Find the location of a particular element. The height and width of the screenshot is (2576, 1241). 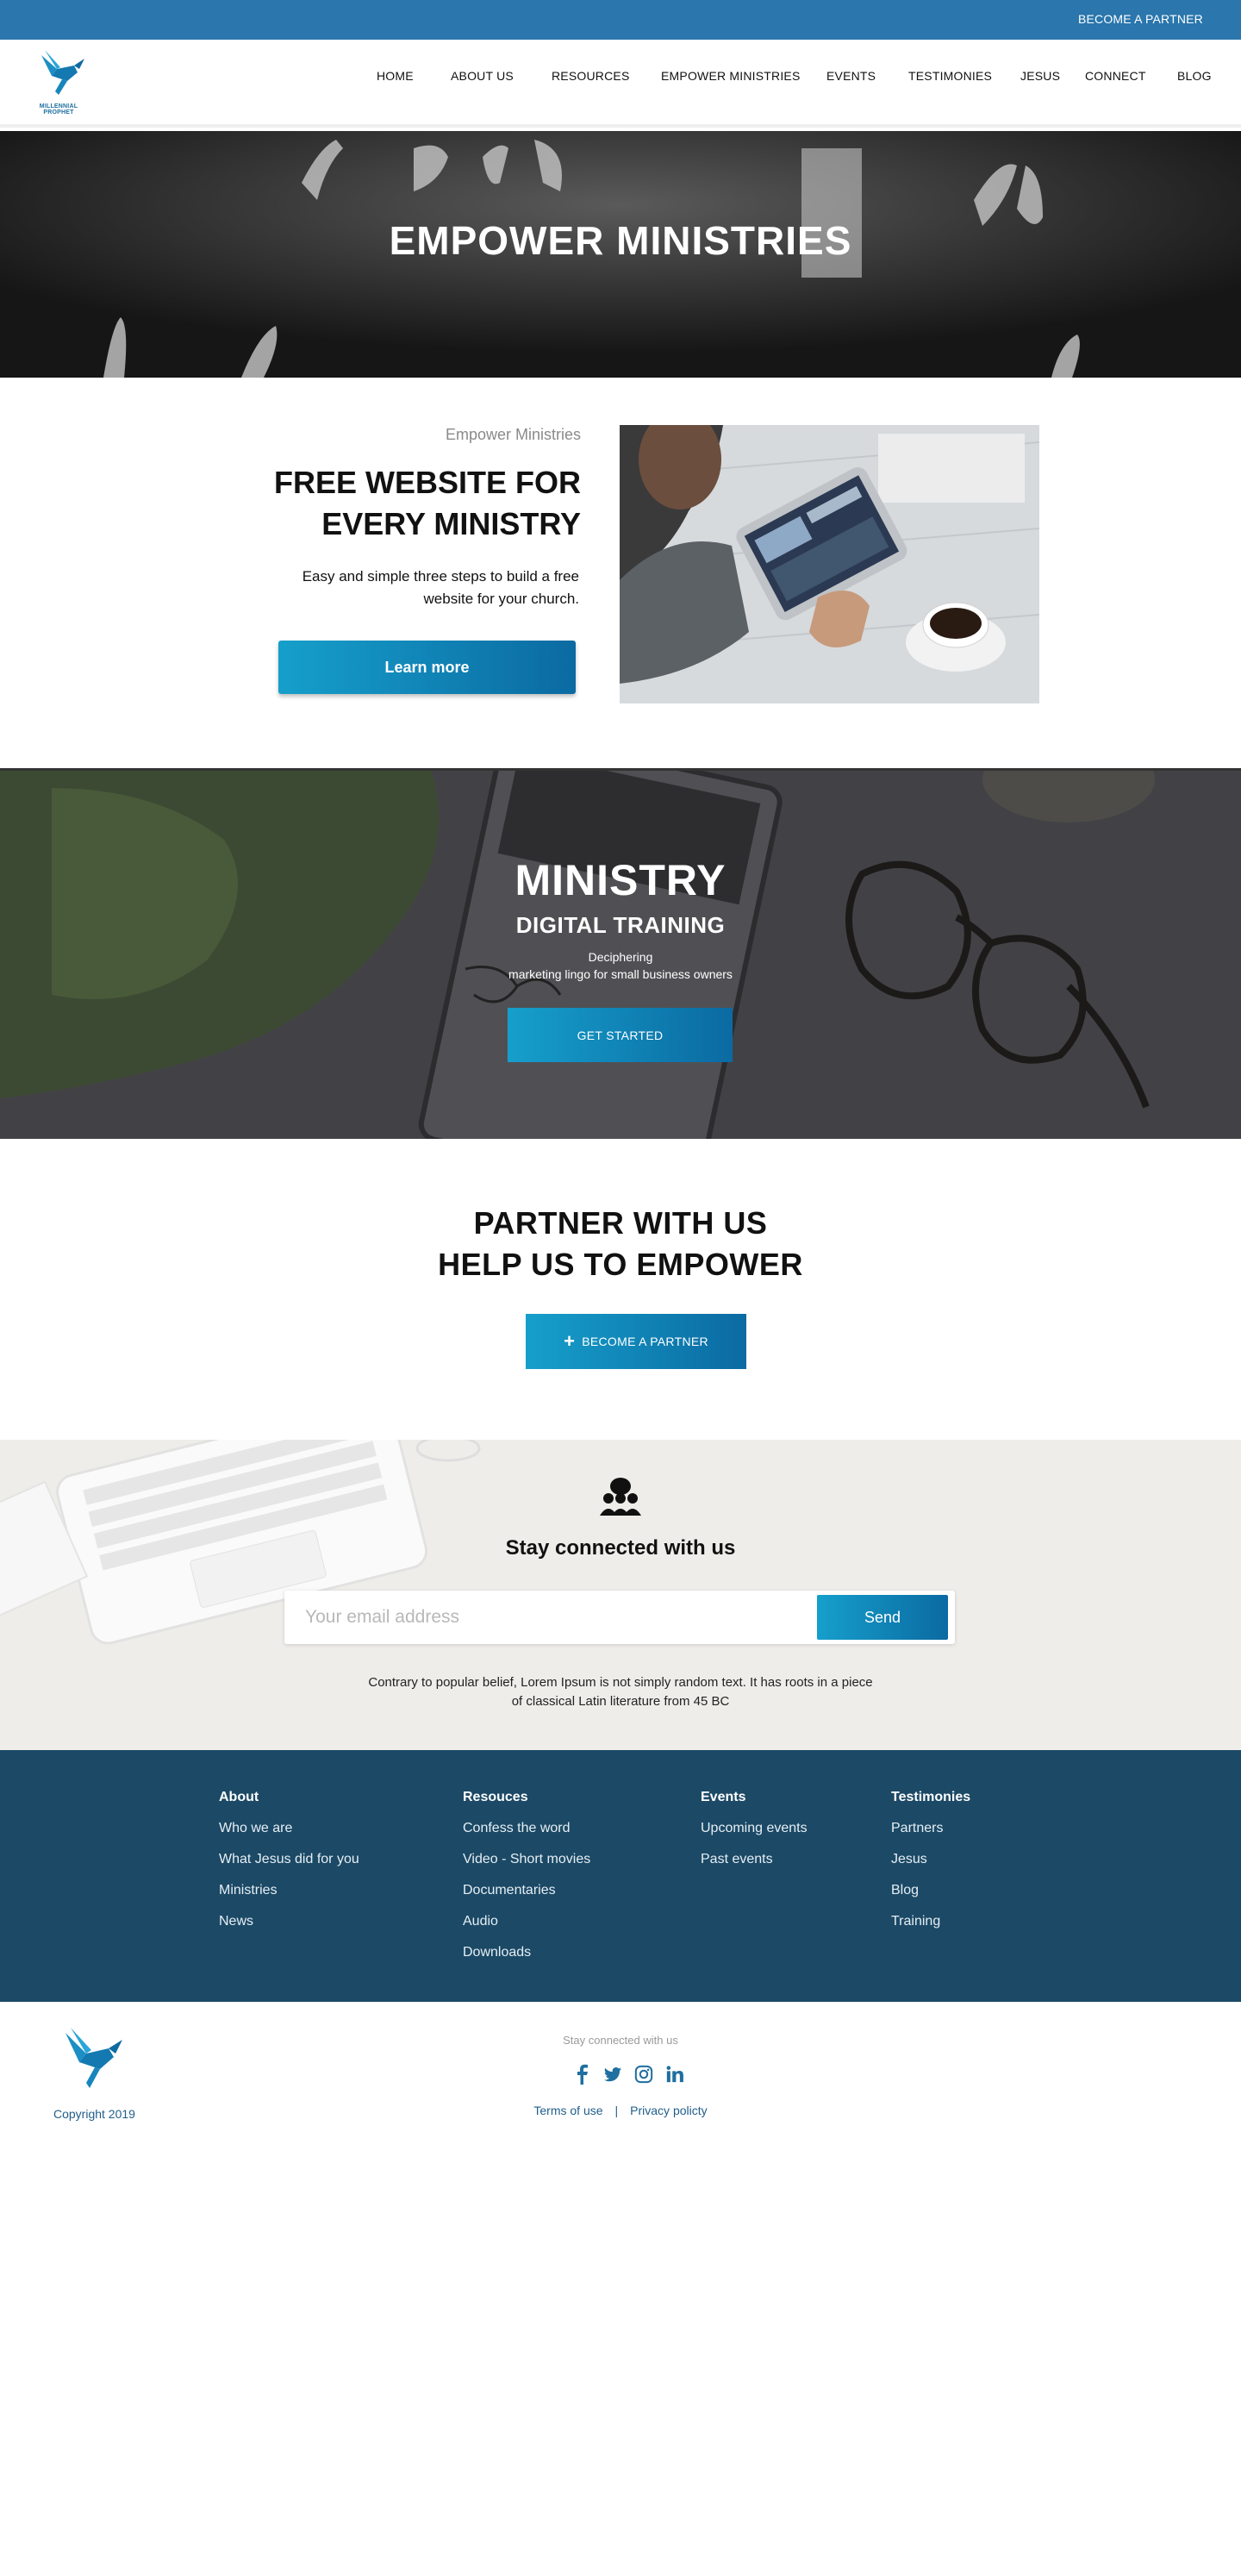

learn-more-button: Learn more is located at coordinates (427, 667).